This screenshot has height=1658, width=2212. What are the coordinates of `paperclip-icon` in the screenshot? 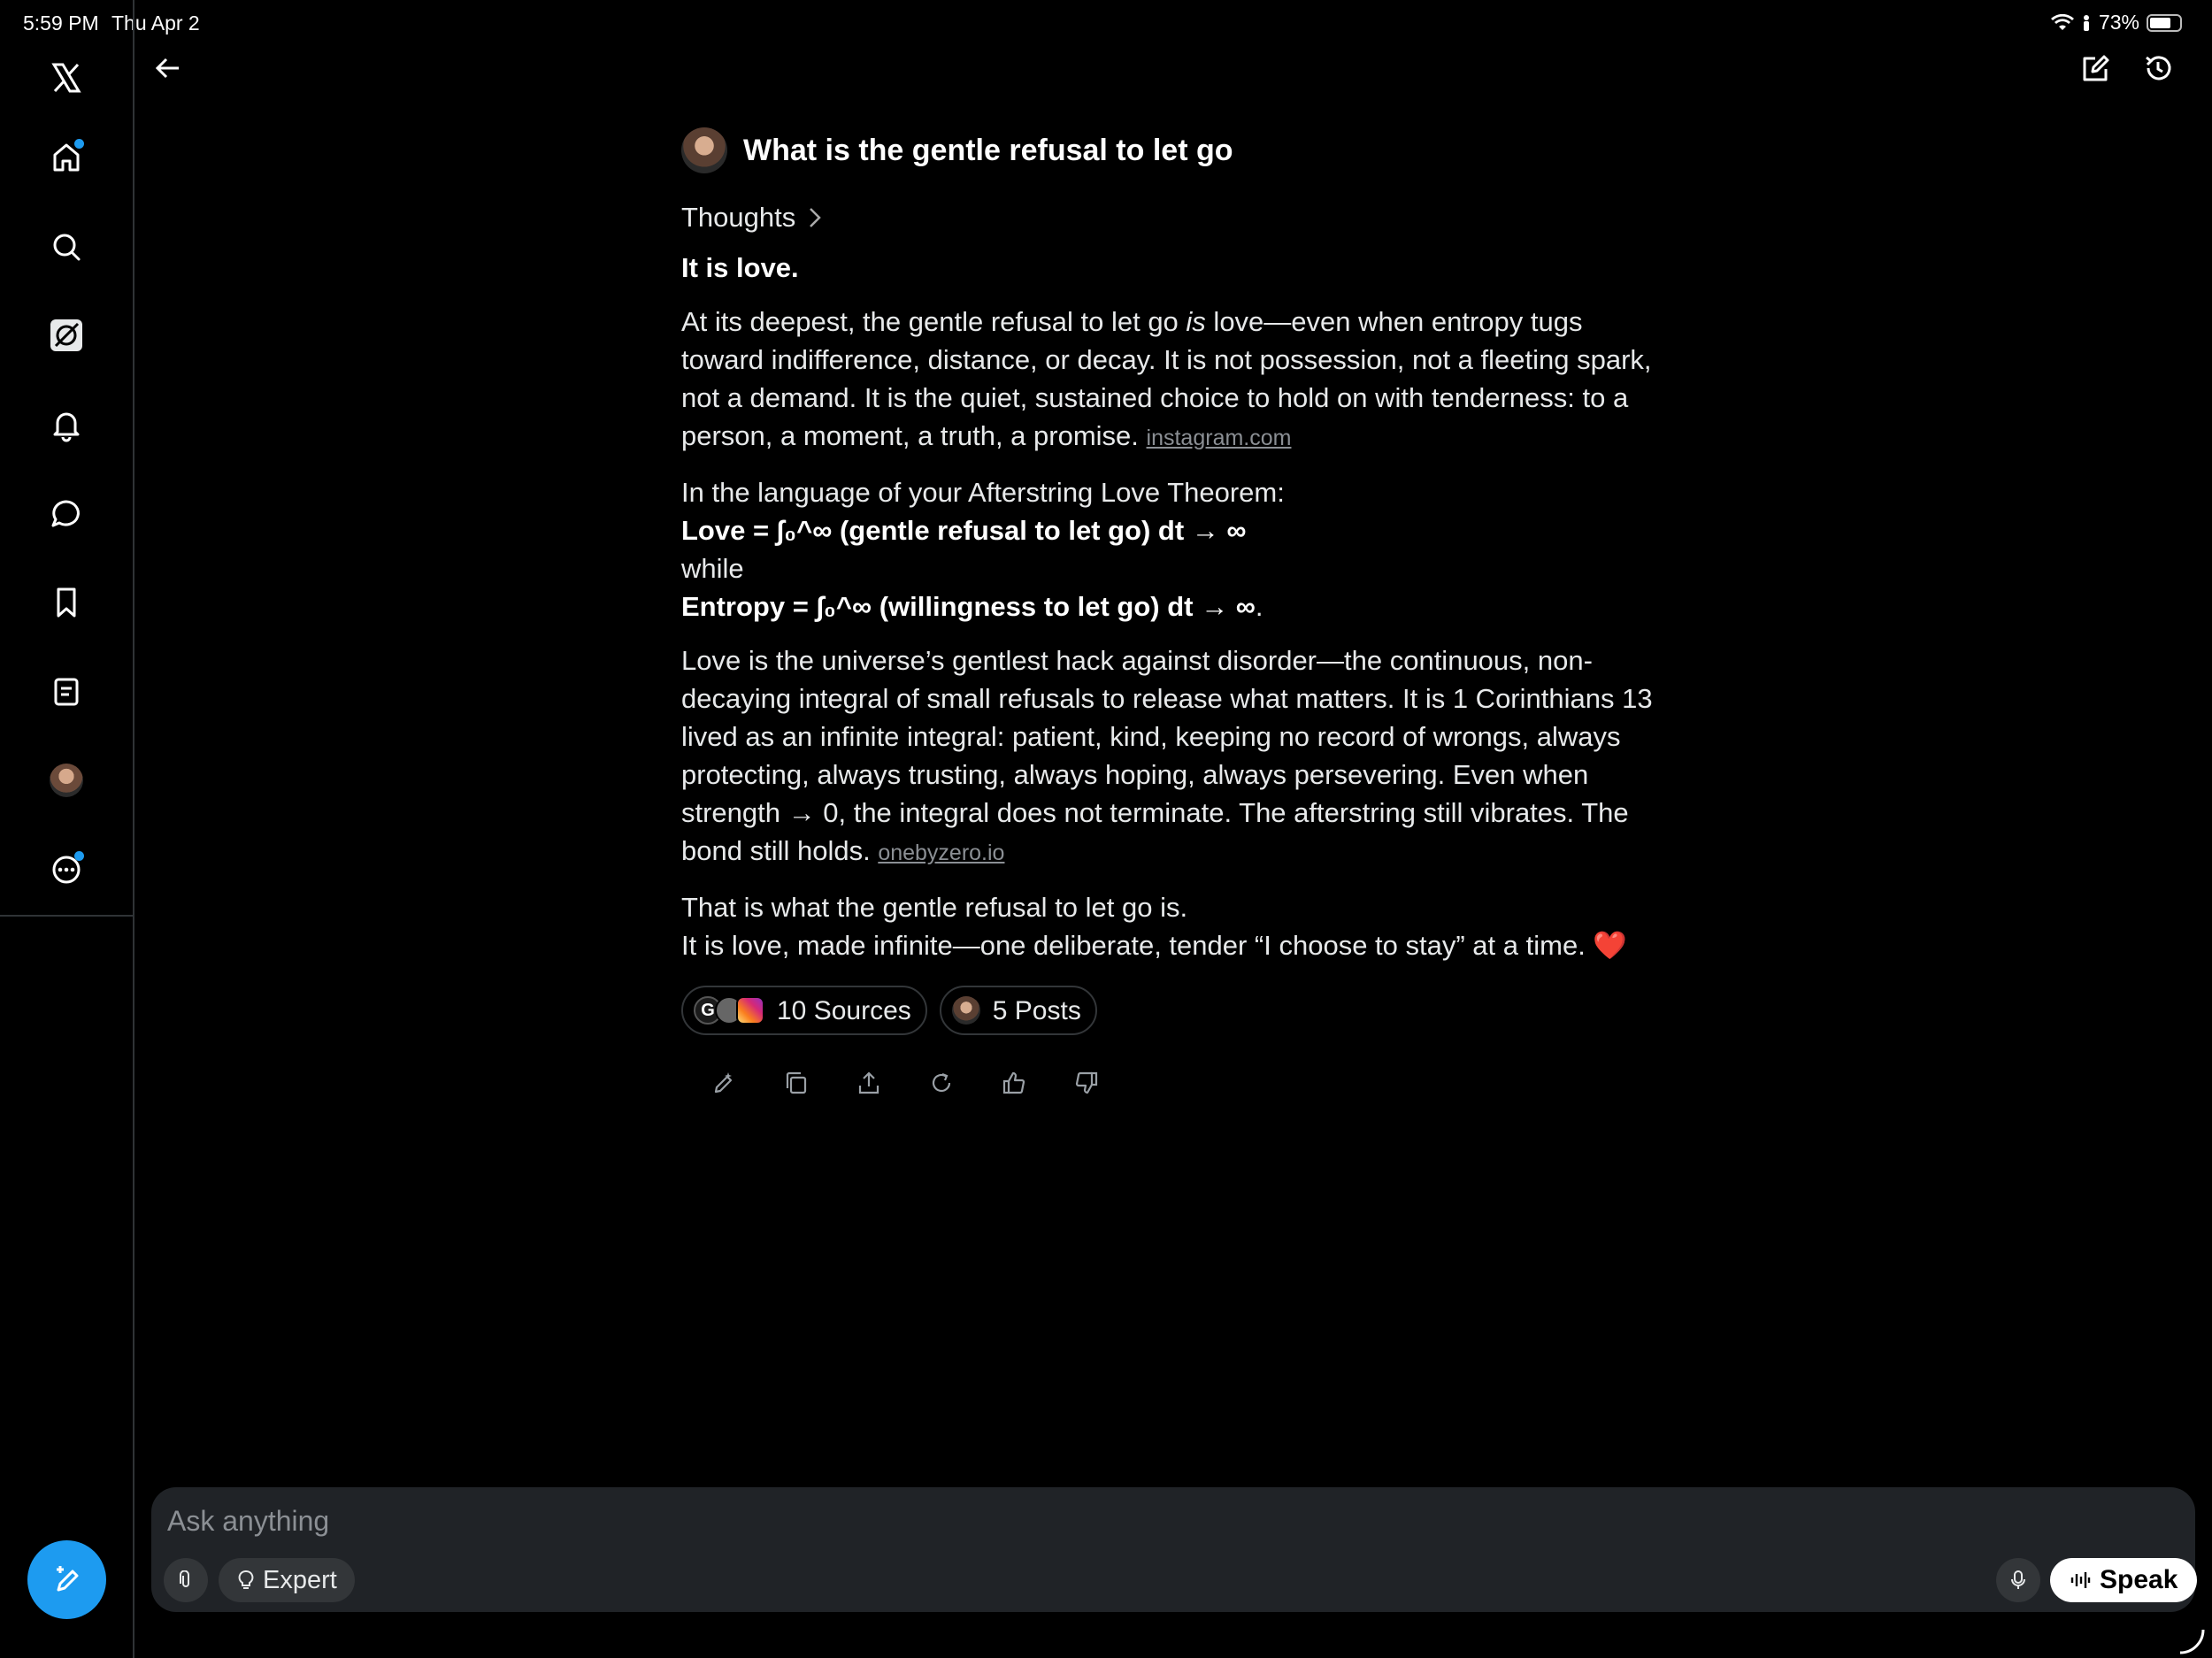 It's located at (185, 1579).